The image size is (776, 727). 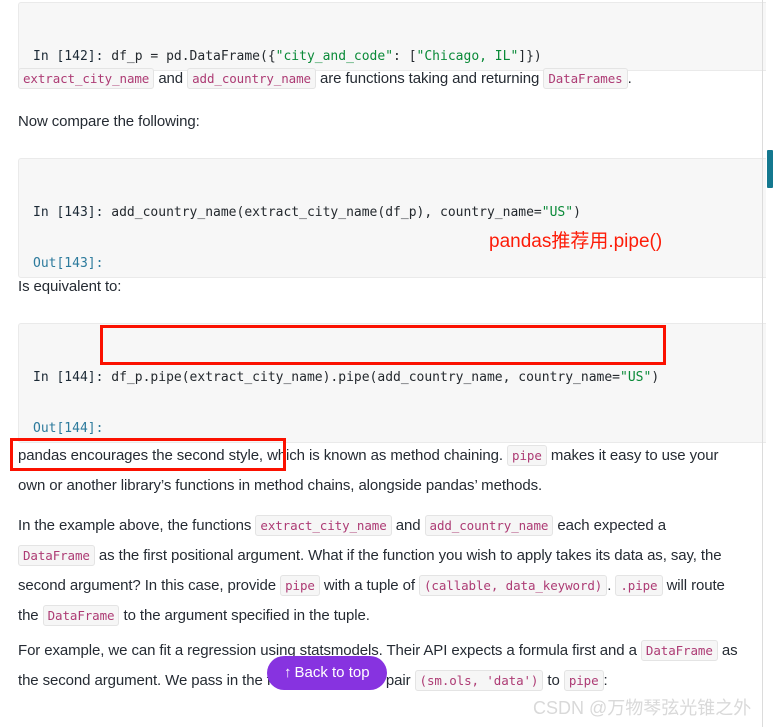 I want to click on code-prompt-out: Out[143]:, so click(x=68, y=263).